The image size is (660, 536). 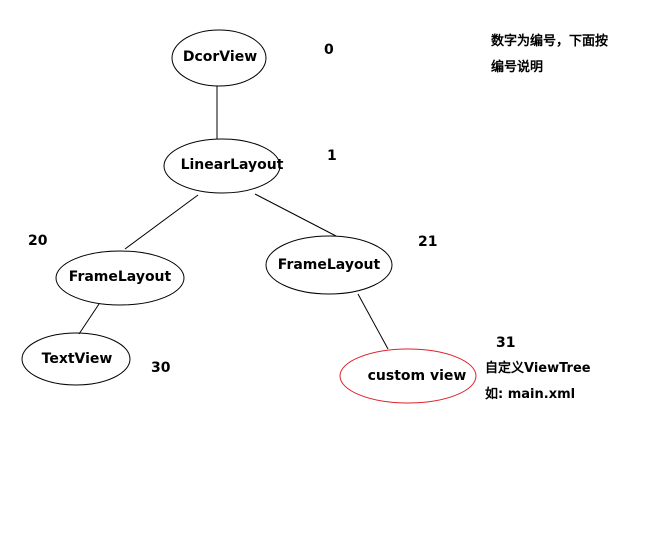 I want to click on node-number-0: 0, so click(x=329, y=50).